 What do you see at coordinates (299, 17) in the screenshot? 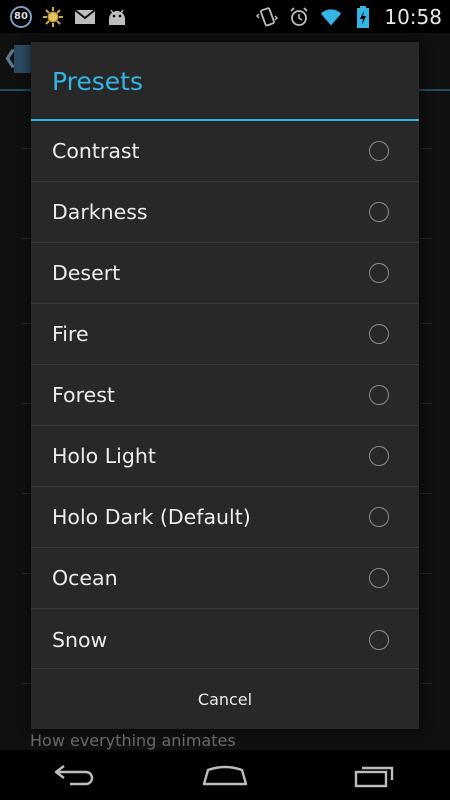
I see `alarm-icon` at bounding box center [299, 17].